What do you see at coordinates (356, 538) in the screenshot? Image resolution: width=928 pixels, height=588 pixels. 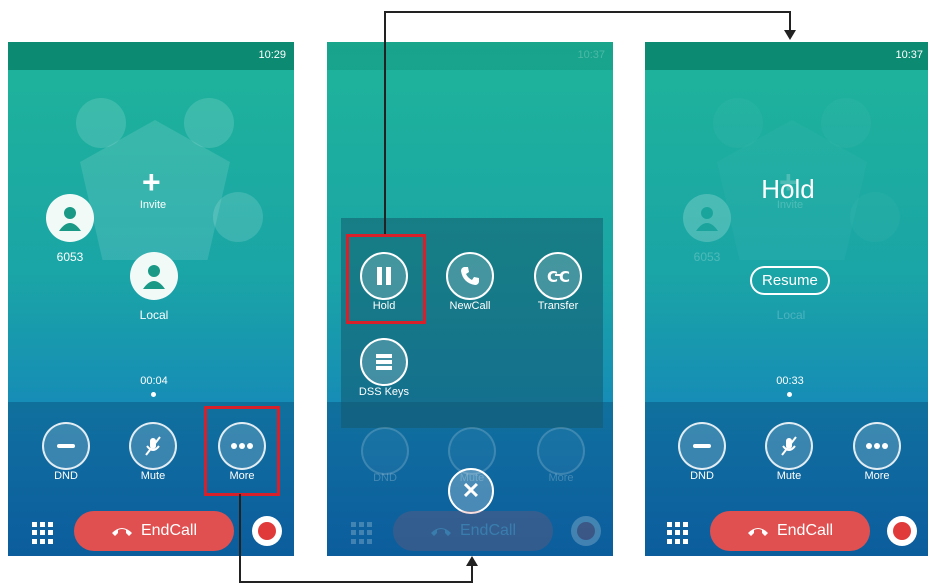 I see `arrow-more-to-menu` at bounding box center [356, 538].